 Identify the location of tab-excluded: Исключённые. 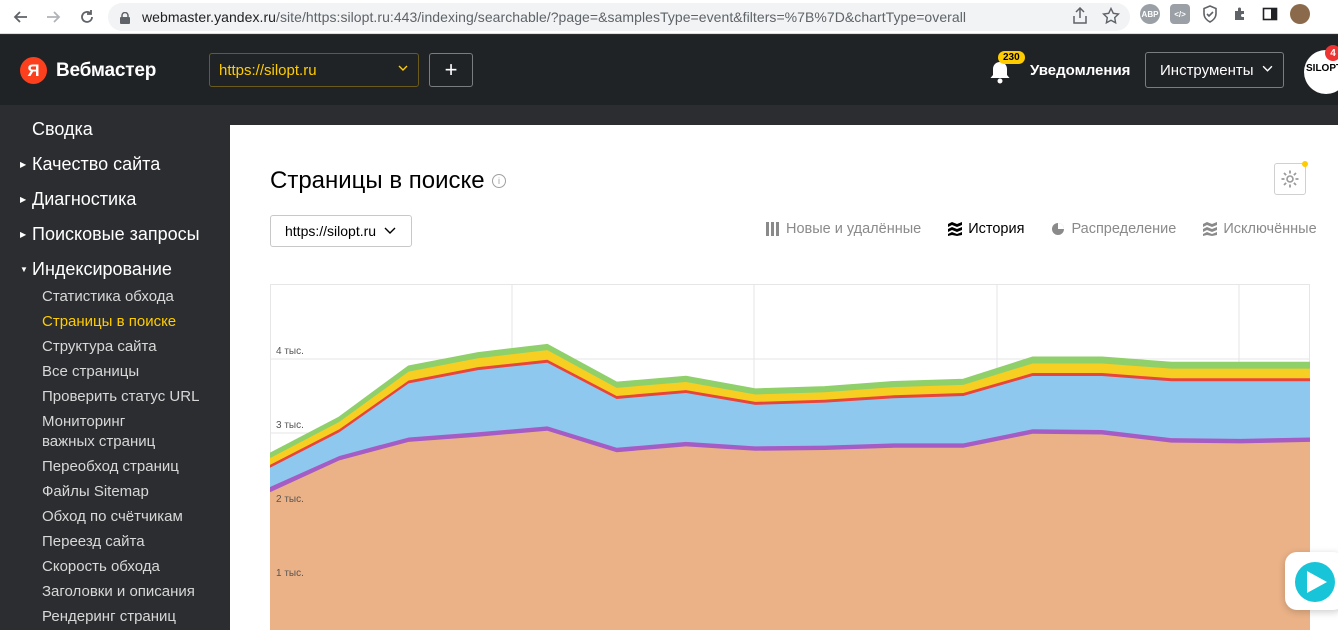
(1259, 229).